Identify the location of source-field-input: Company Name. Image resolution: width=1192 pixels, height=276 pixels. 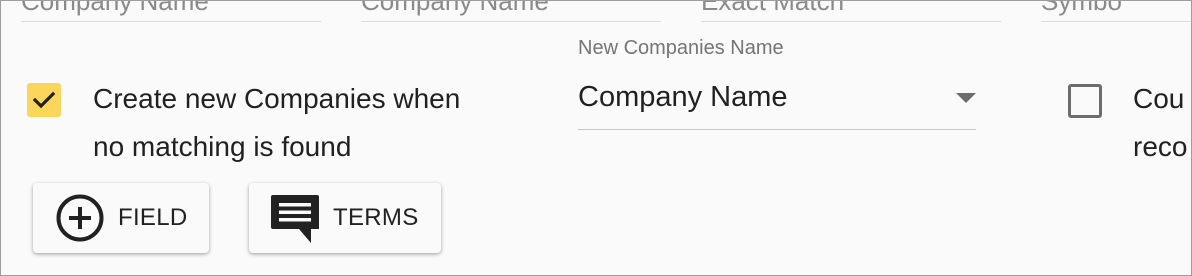
(171, 11).